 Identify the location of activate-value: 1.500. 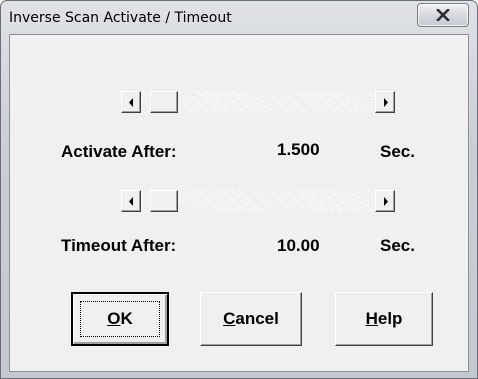
(298, 149).